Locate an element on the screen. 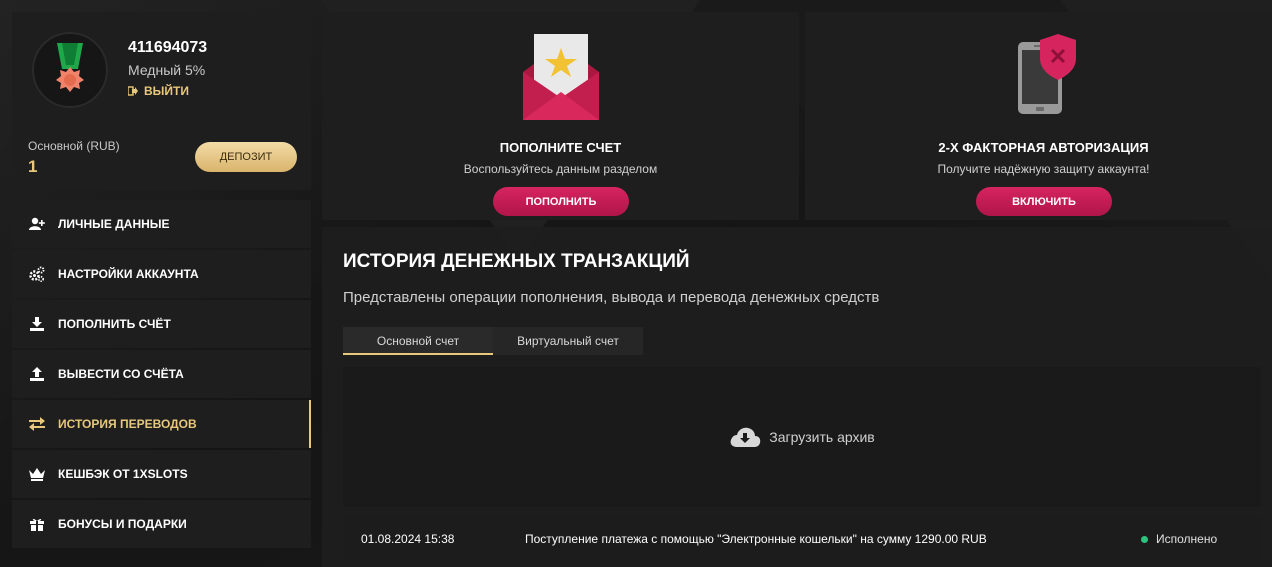 The height and width of the screenshot is (567, 1272). envelope-star-icon is located at coordinates (561, 79).